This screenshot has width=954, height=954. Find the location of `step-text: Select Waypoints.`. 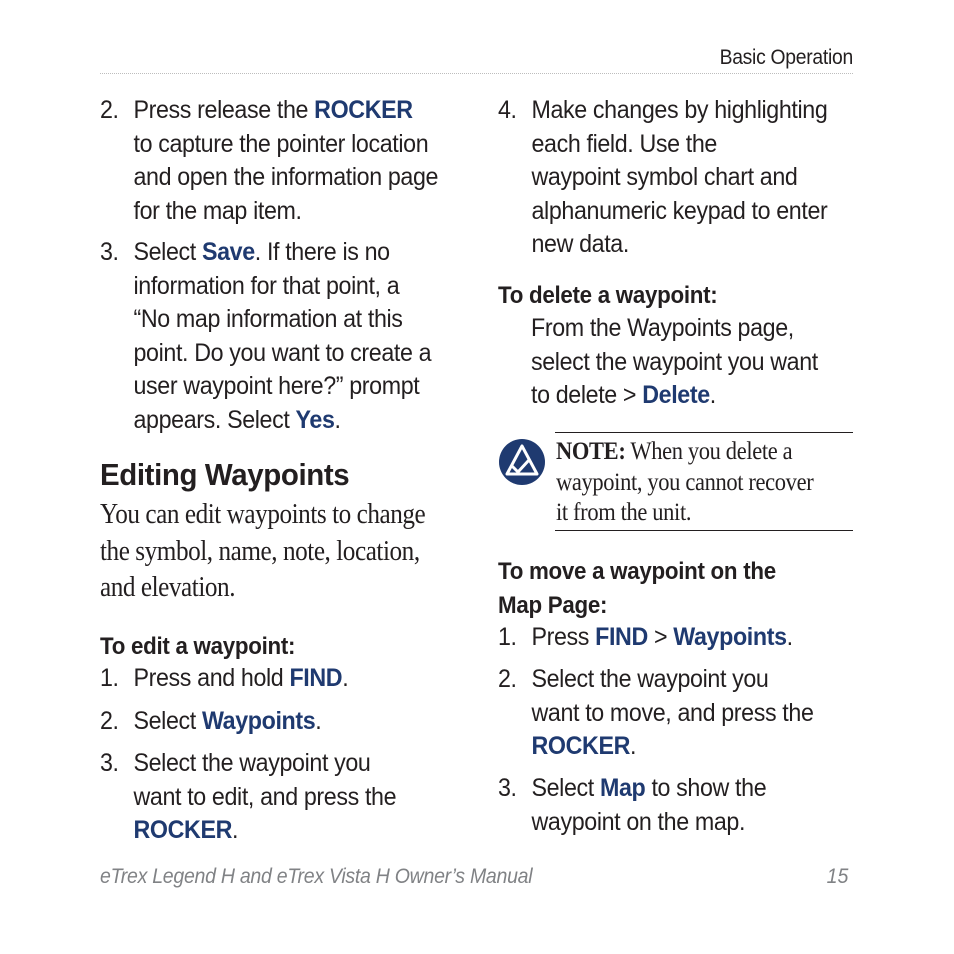

step-text: Select Waypoints. is located at coordinates (227, 722).